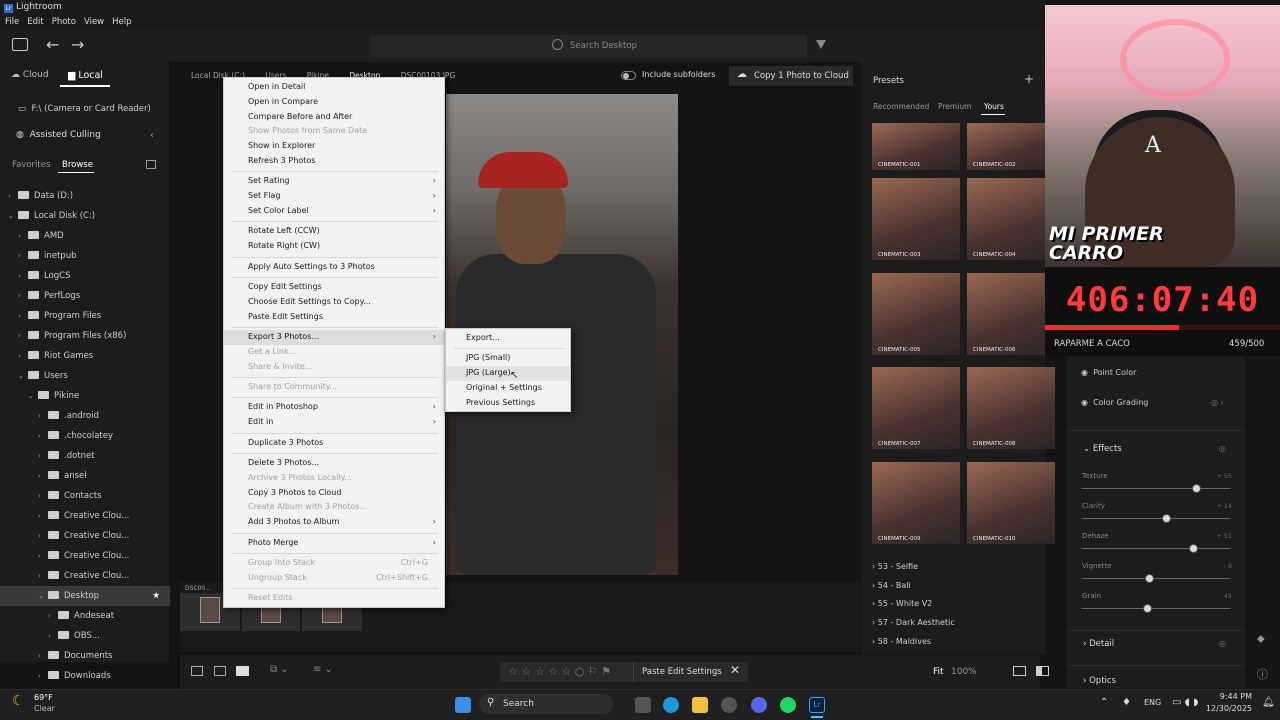  I want to click on sort-icon: ≡ ⌄, so click(323, 669).